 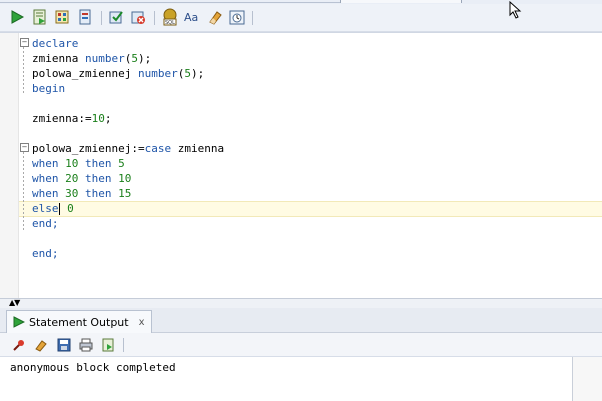 I want to click on code-text: polowa_zmiennej:=, so click(x=88, y=148).